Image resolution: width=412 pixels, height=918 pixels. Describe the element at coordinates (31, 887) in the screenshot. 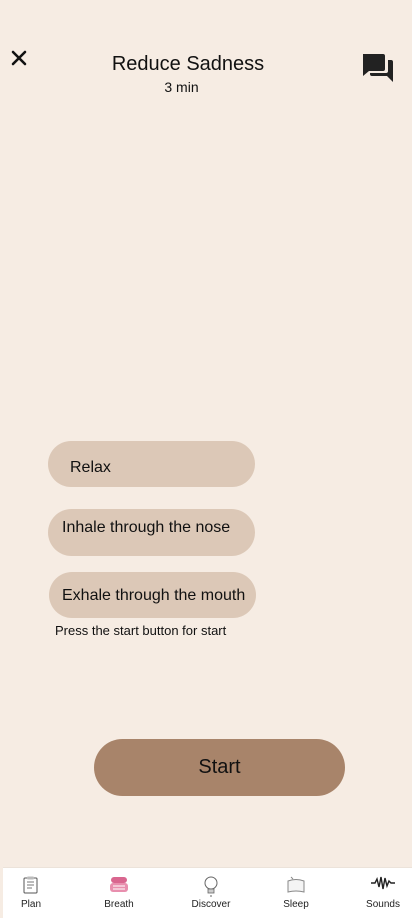

I see `notepad-icon` at that location.